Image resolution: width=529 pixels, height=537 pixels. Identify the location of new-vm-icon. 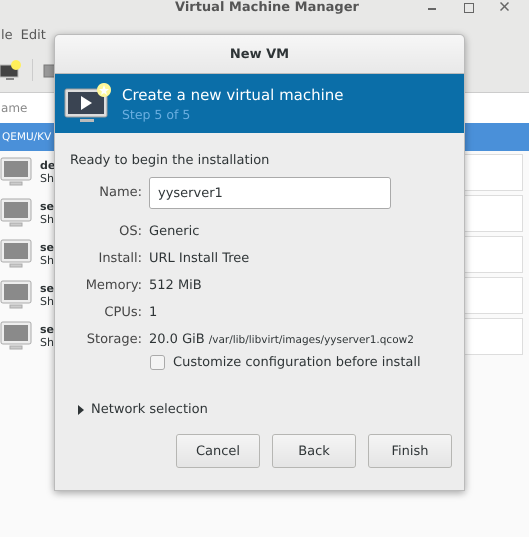
(11, 70).